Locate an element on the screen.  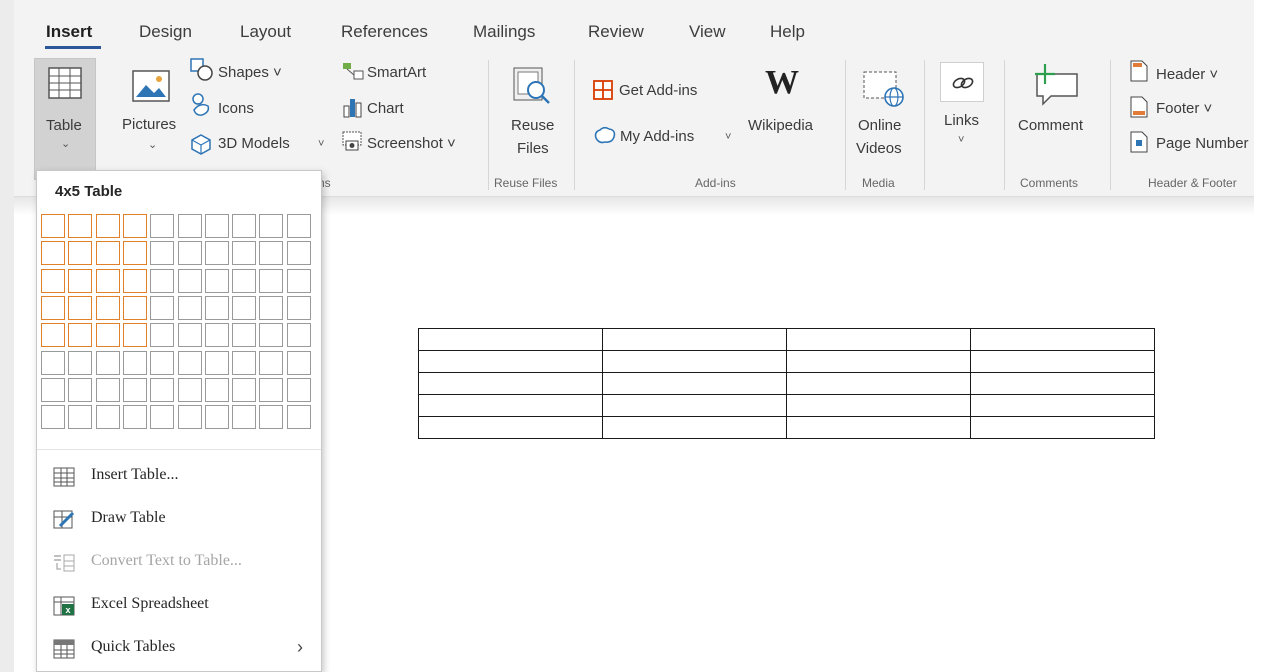
online-videos-button: Online is located at coordinates (879, 126).